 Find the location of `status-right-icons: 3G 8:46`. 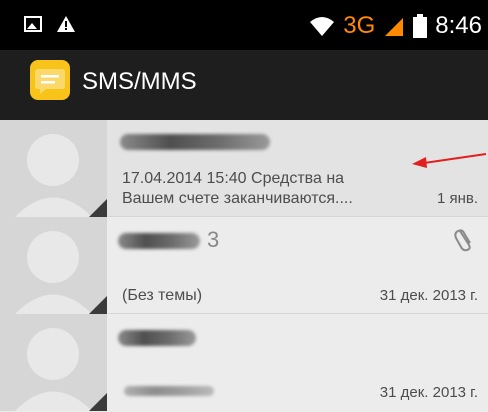

status-right-icons: 3G 8:46 is located at coordinates (395, 26).